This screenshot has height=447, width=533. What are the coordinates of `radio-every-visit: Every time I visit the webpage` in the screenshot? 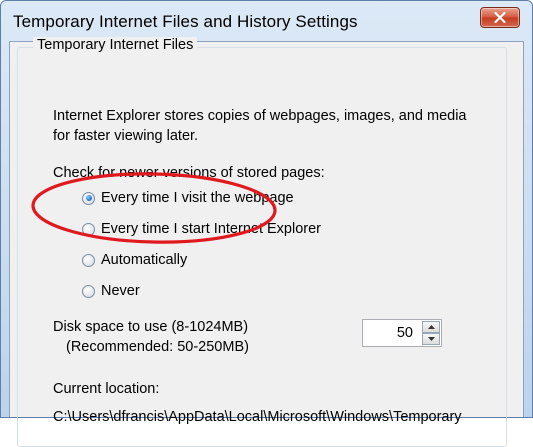 It's located at (188, 198).